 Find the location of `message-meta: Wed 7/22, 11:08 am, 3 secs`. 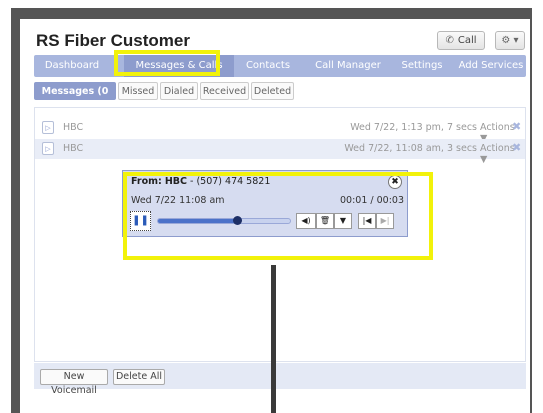

message-meta: Wed 7/22, 11:08 am, 3 secs is located at coordinates (410, 148).